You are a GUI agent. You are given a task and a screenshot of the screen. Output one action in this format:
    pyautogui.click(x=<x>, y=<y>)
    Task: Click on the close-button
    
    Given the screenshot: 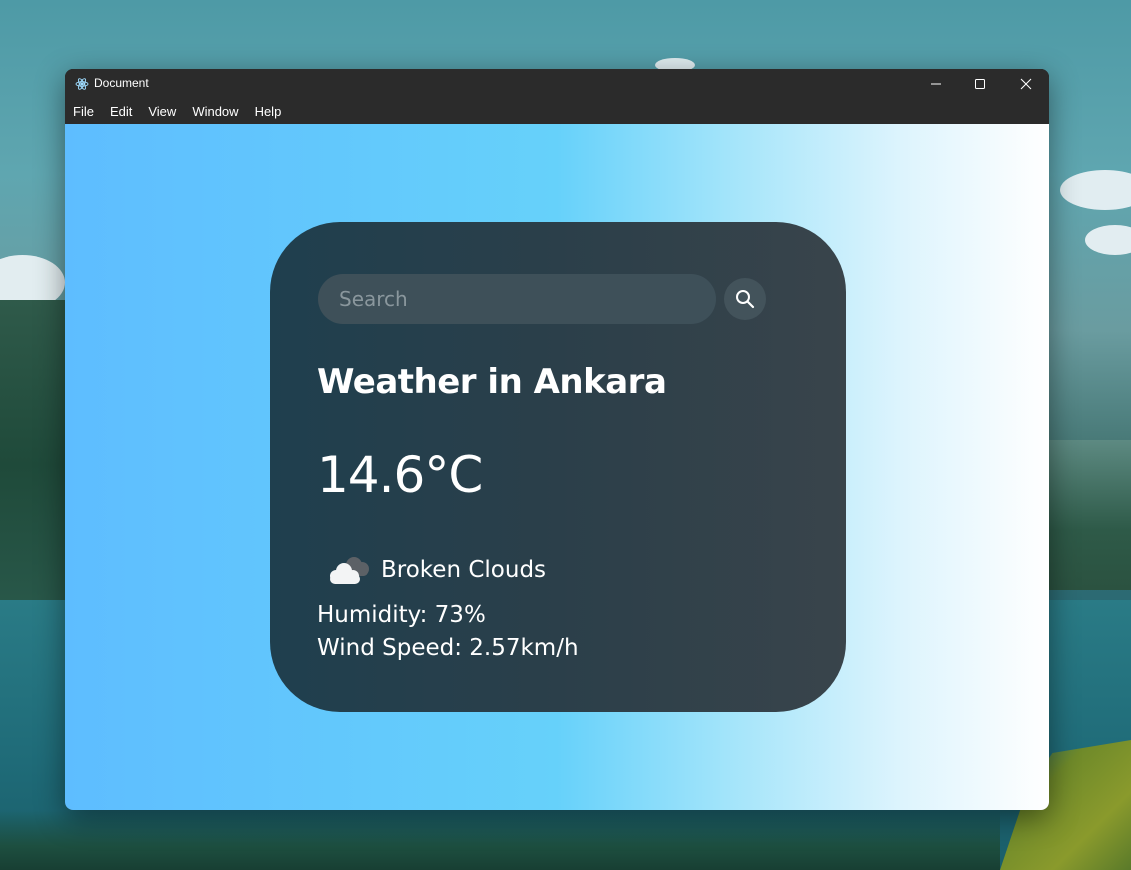 What is the action you would take?
    pyautogui.click(x=1026, y=84)
    